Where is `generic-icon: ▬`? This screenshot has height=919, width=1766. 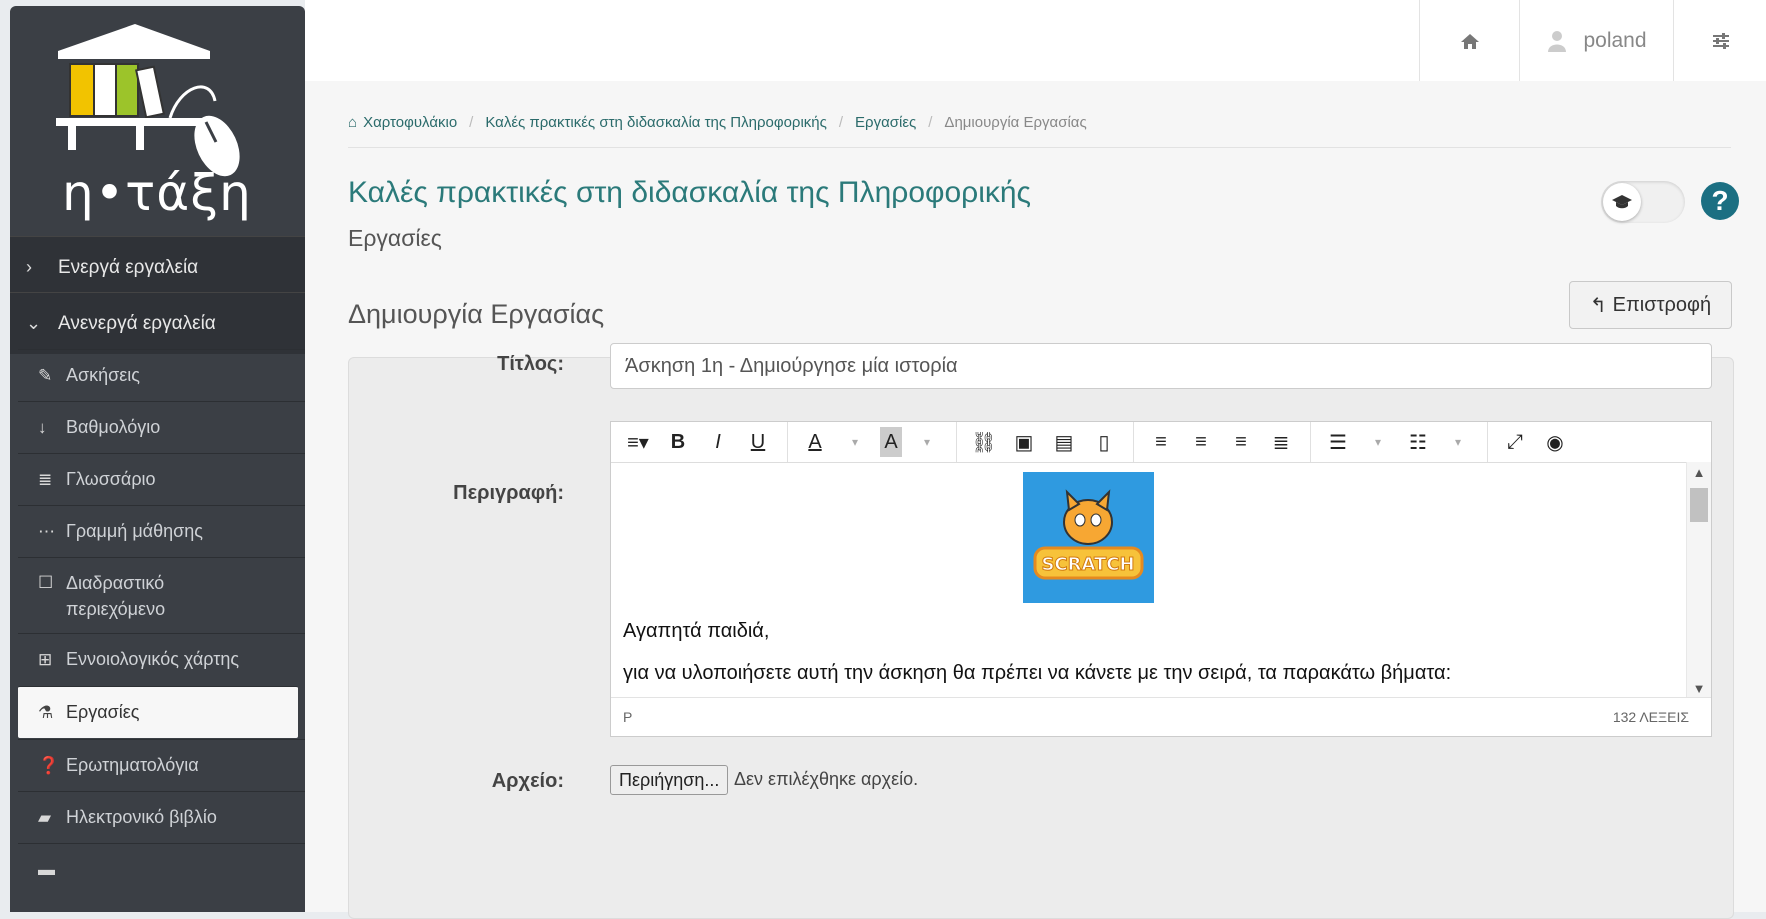
generic-icon: ▬ is located at coordinates (46, 869).